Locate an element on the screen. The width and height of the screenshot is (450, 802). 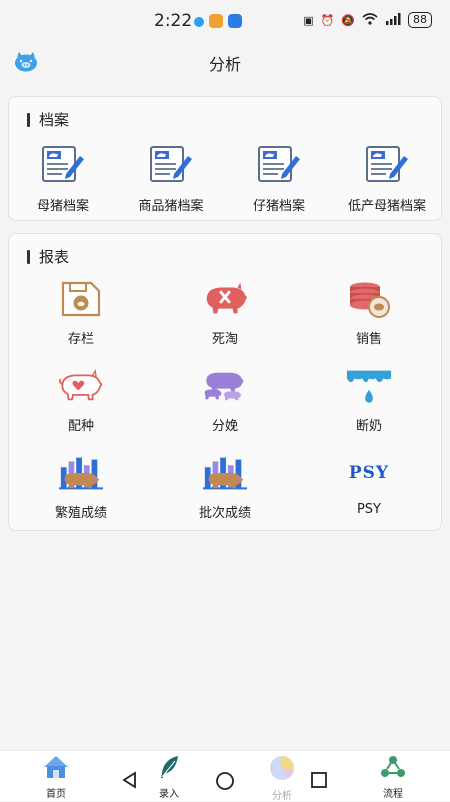
pie-chart-icon is located at coordinates (282, 770).